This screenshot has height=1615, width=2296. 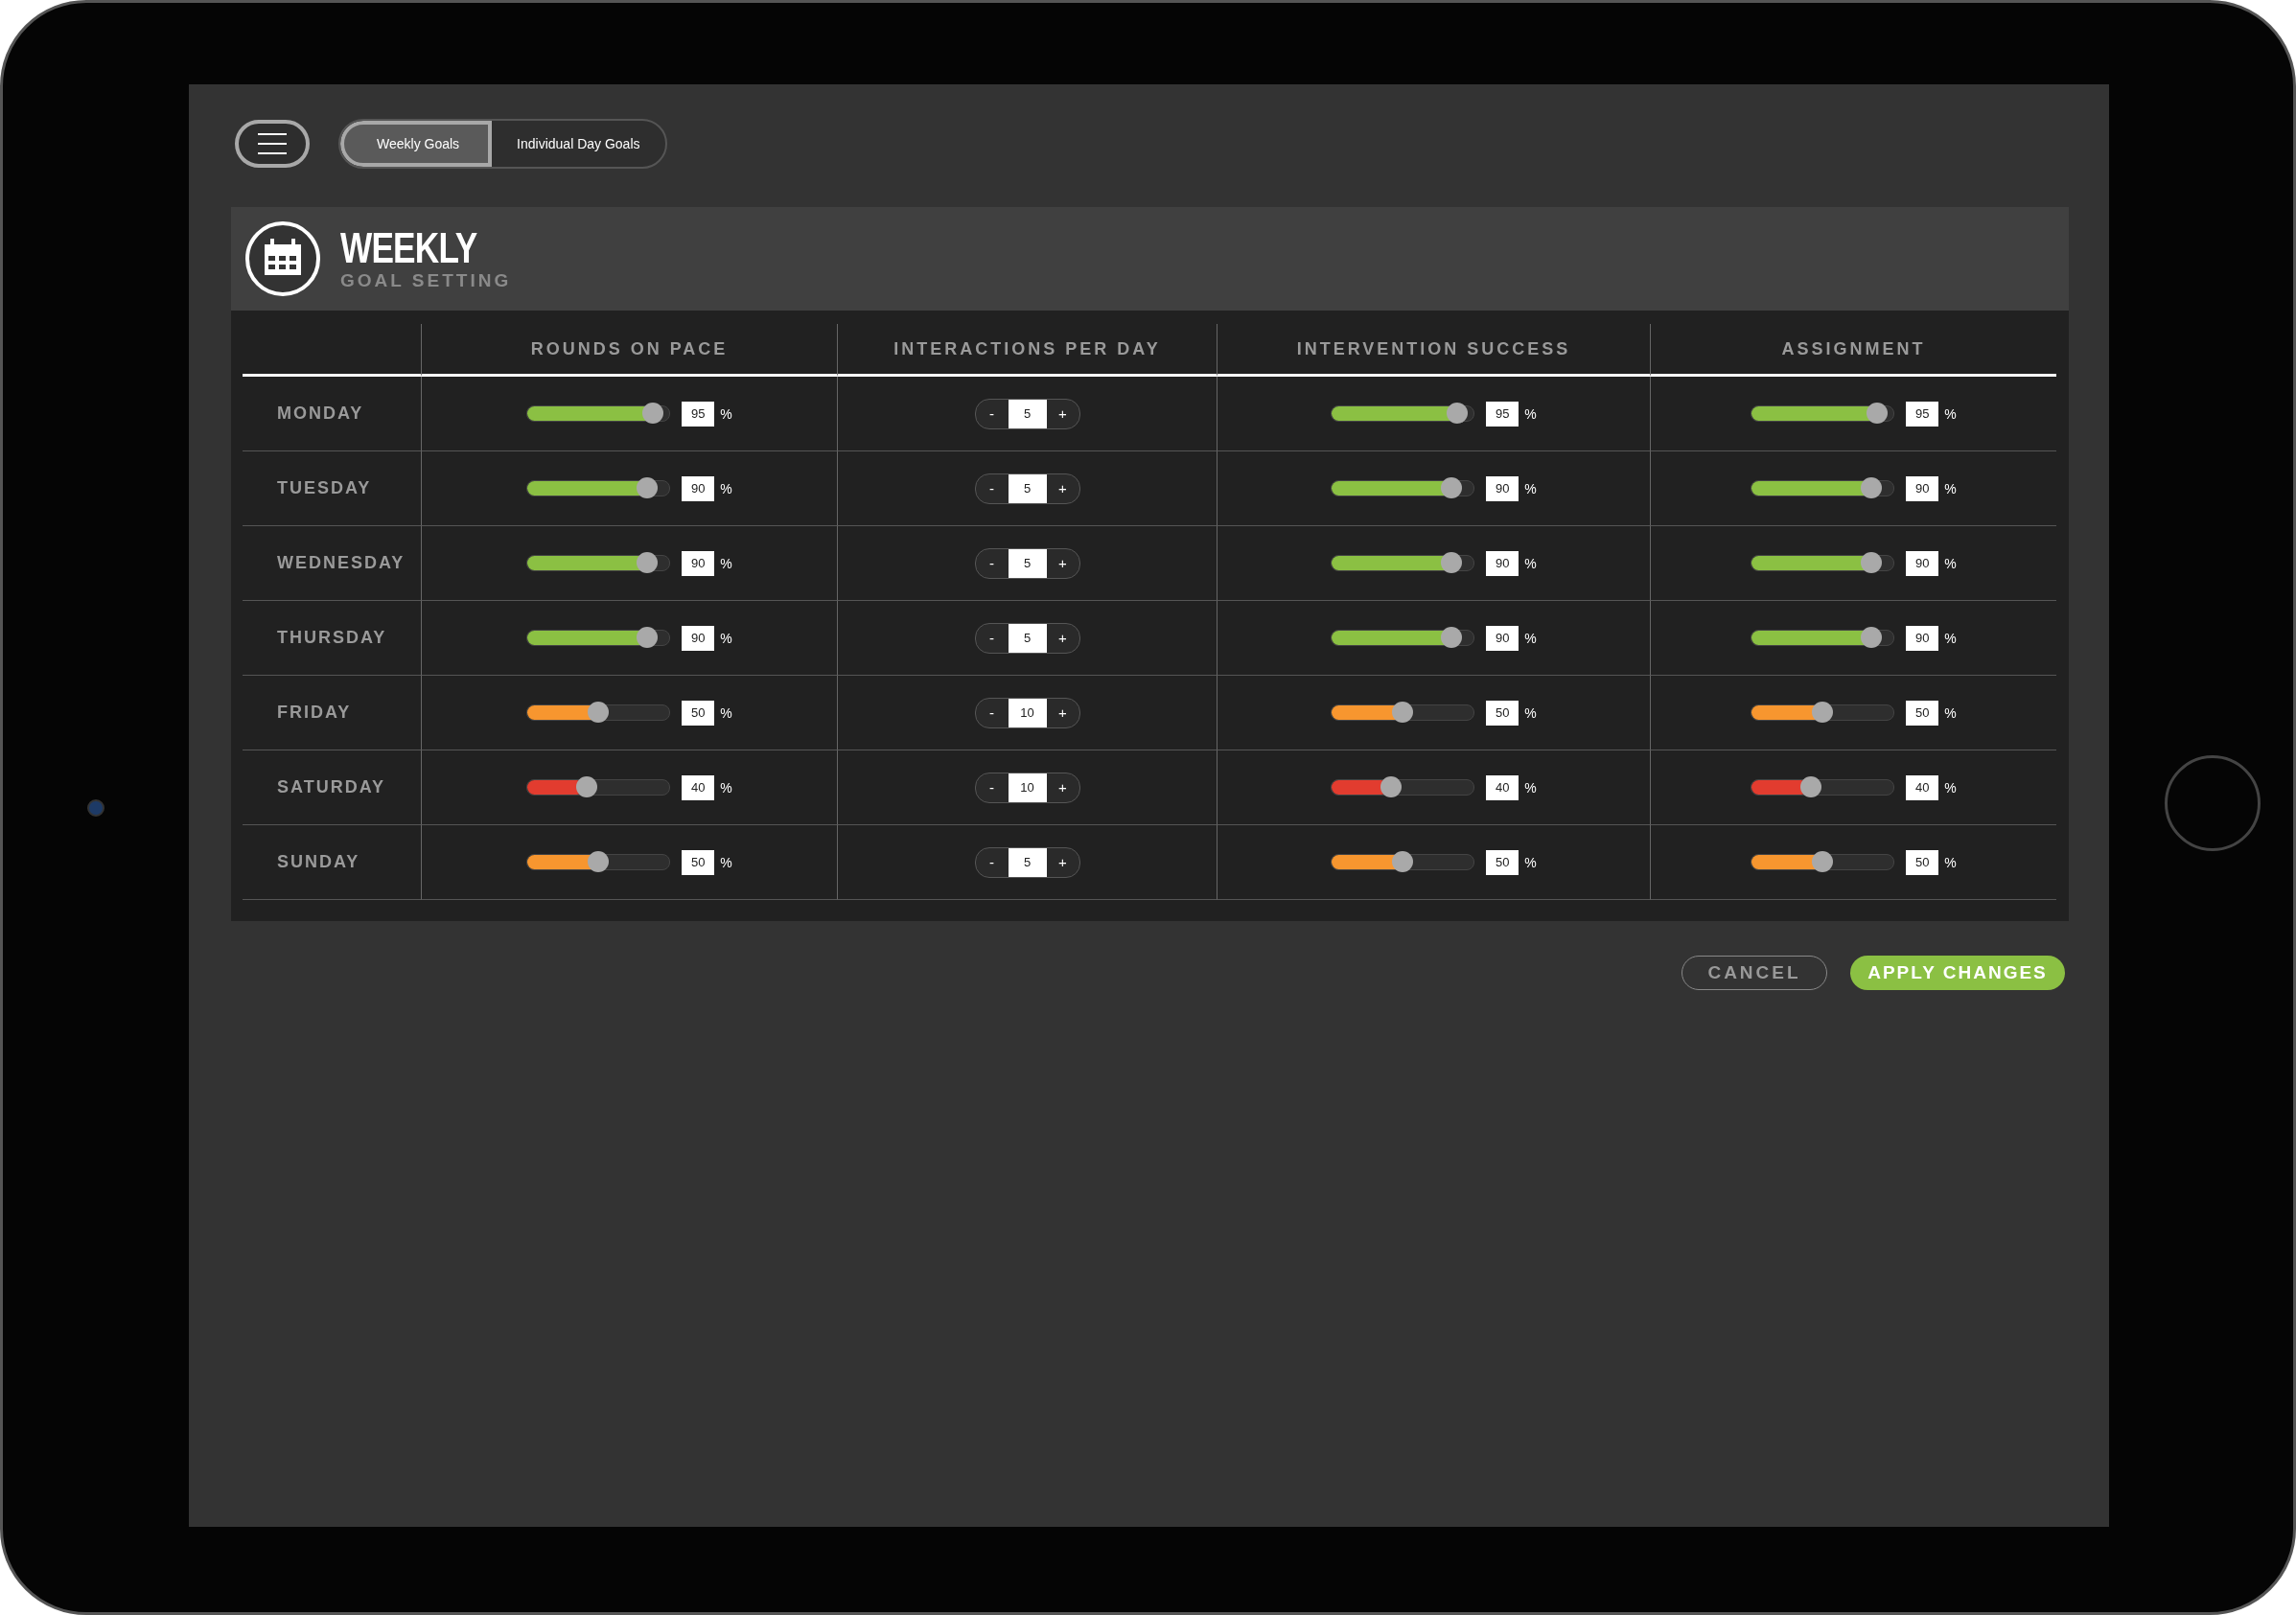 I want to click on goal-tab: Weekly Goals, so click(x=416, y=144).